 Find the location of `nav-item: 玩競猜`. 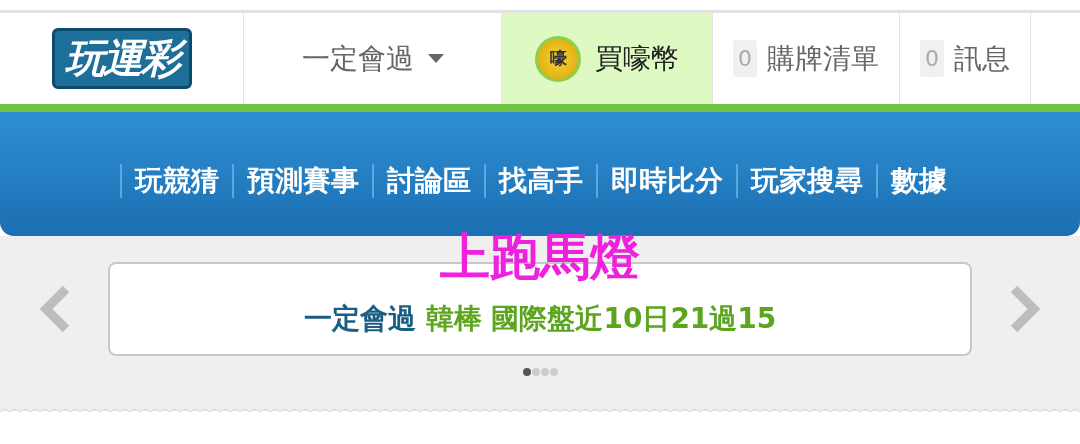

nav-item: 玩競猜 is located at coordinates (176, 181).